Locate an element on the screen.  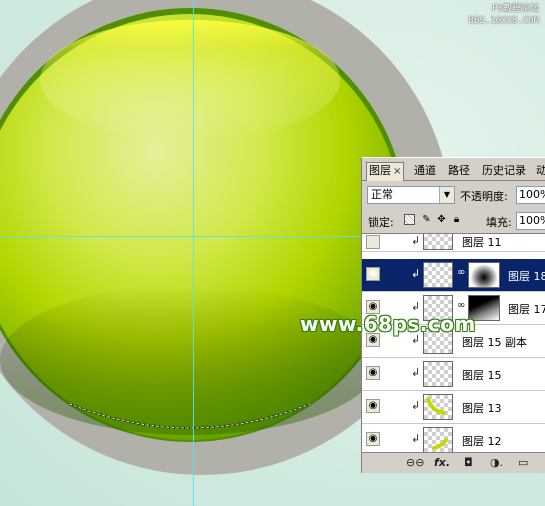
tab-channels: 通道 is located at coordinates (425, 171).